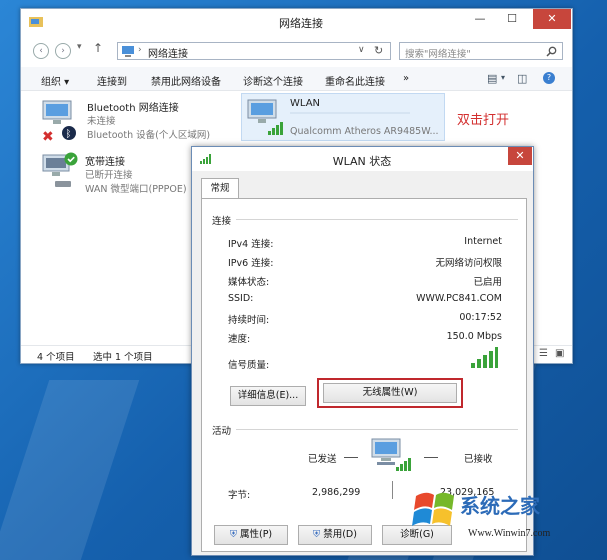 Image resolution: width=607 pixels, height=560 pixels. Describe the element at coordinates (249, 282) in the screenshot. I see `media-state-label: 媒体状态:` at that location.